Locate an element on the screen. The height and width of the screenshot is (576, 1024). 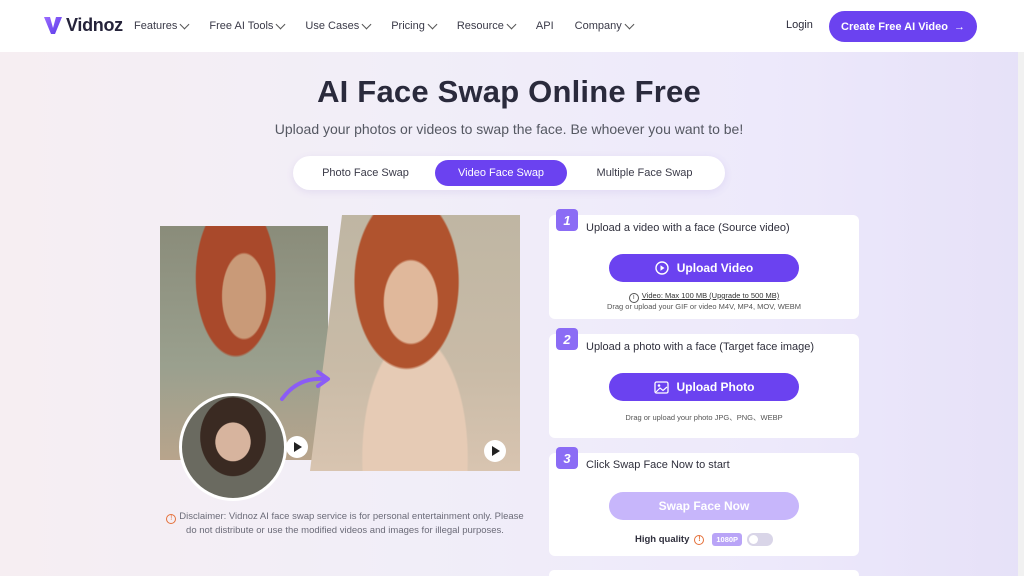
create-free-video-button: Create Free AI Video → is located at coordinates (903, 26).